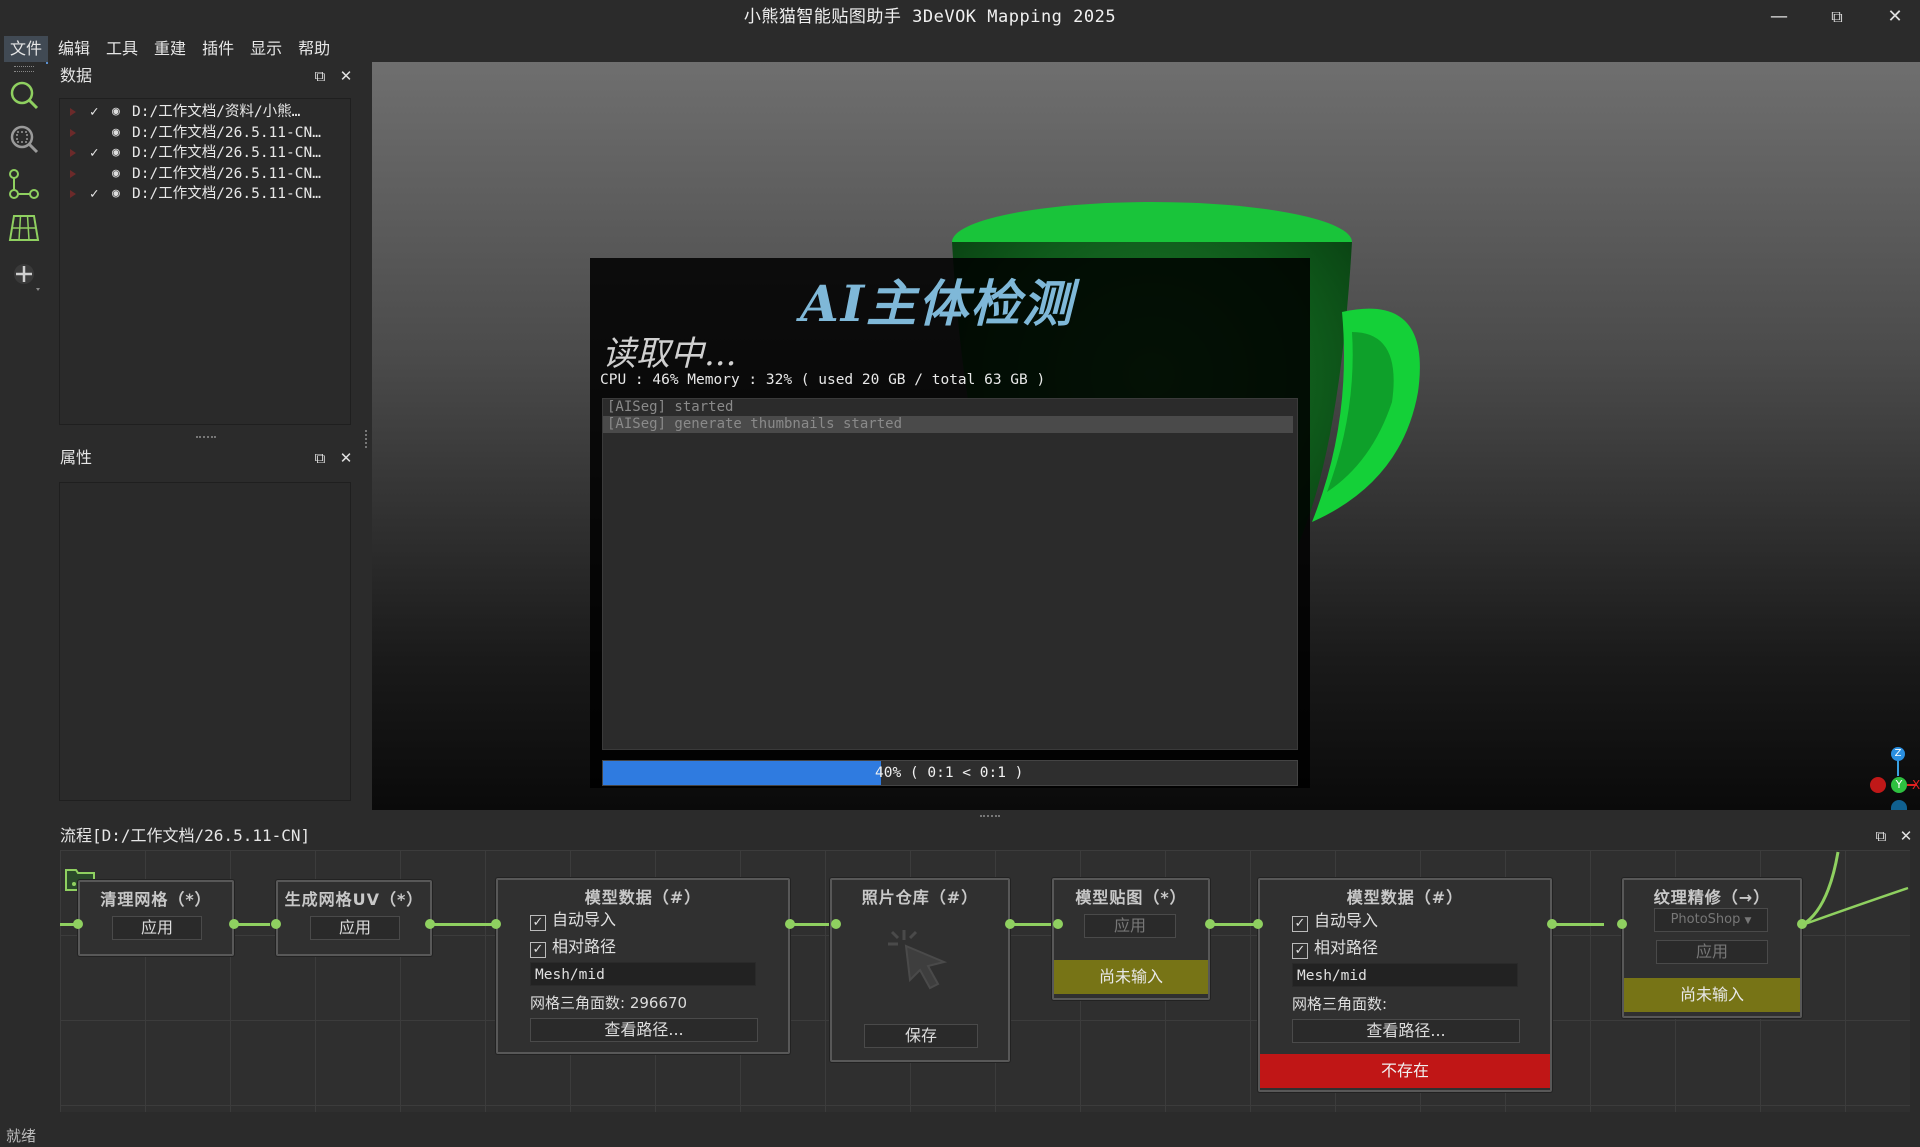  What do you see at coordinates (21, 1136) in the screenshot?
I see `status-text: 就绪` at bounding box center [21, 1136].